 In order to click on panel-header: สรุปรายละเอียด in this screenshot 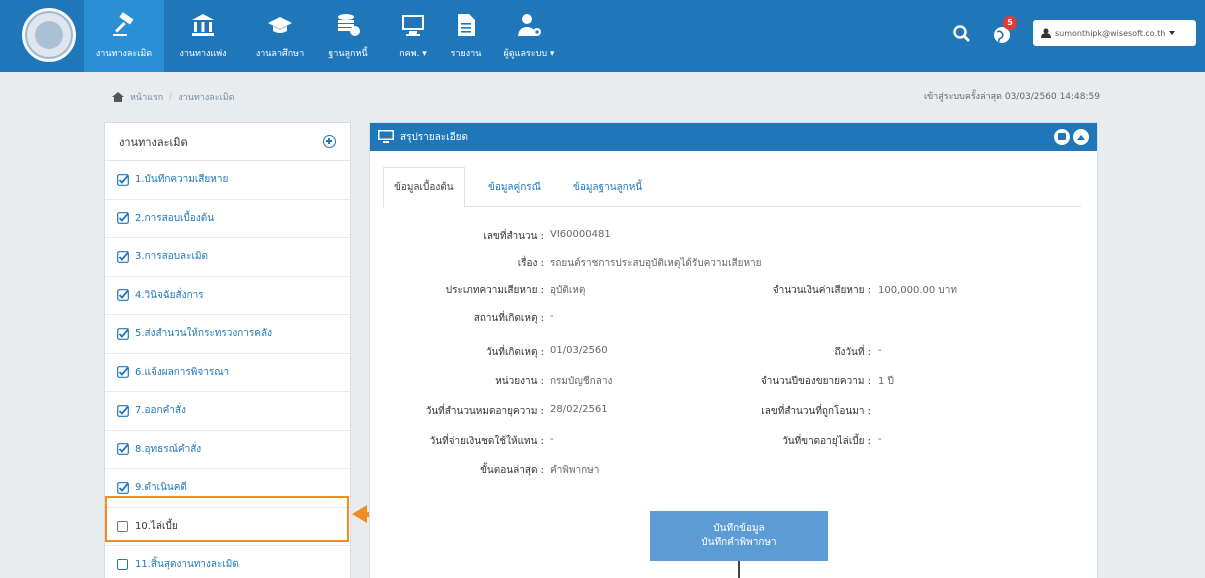, I will do `click(733, 137)`.